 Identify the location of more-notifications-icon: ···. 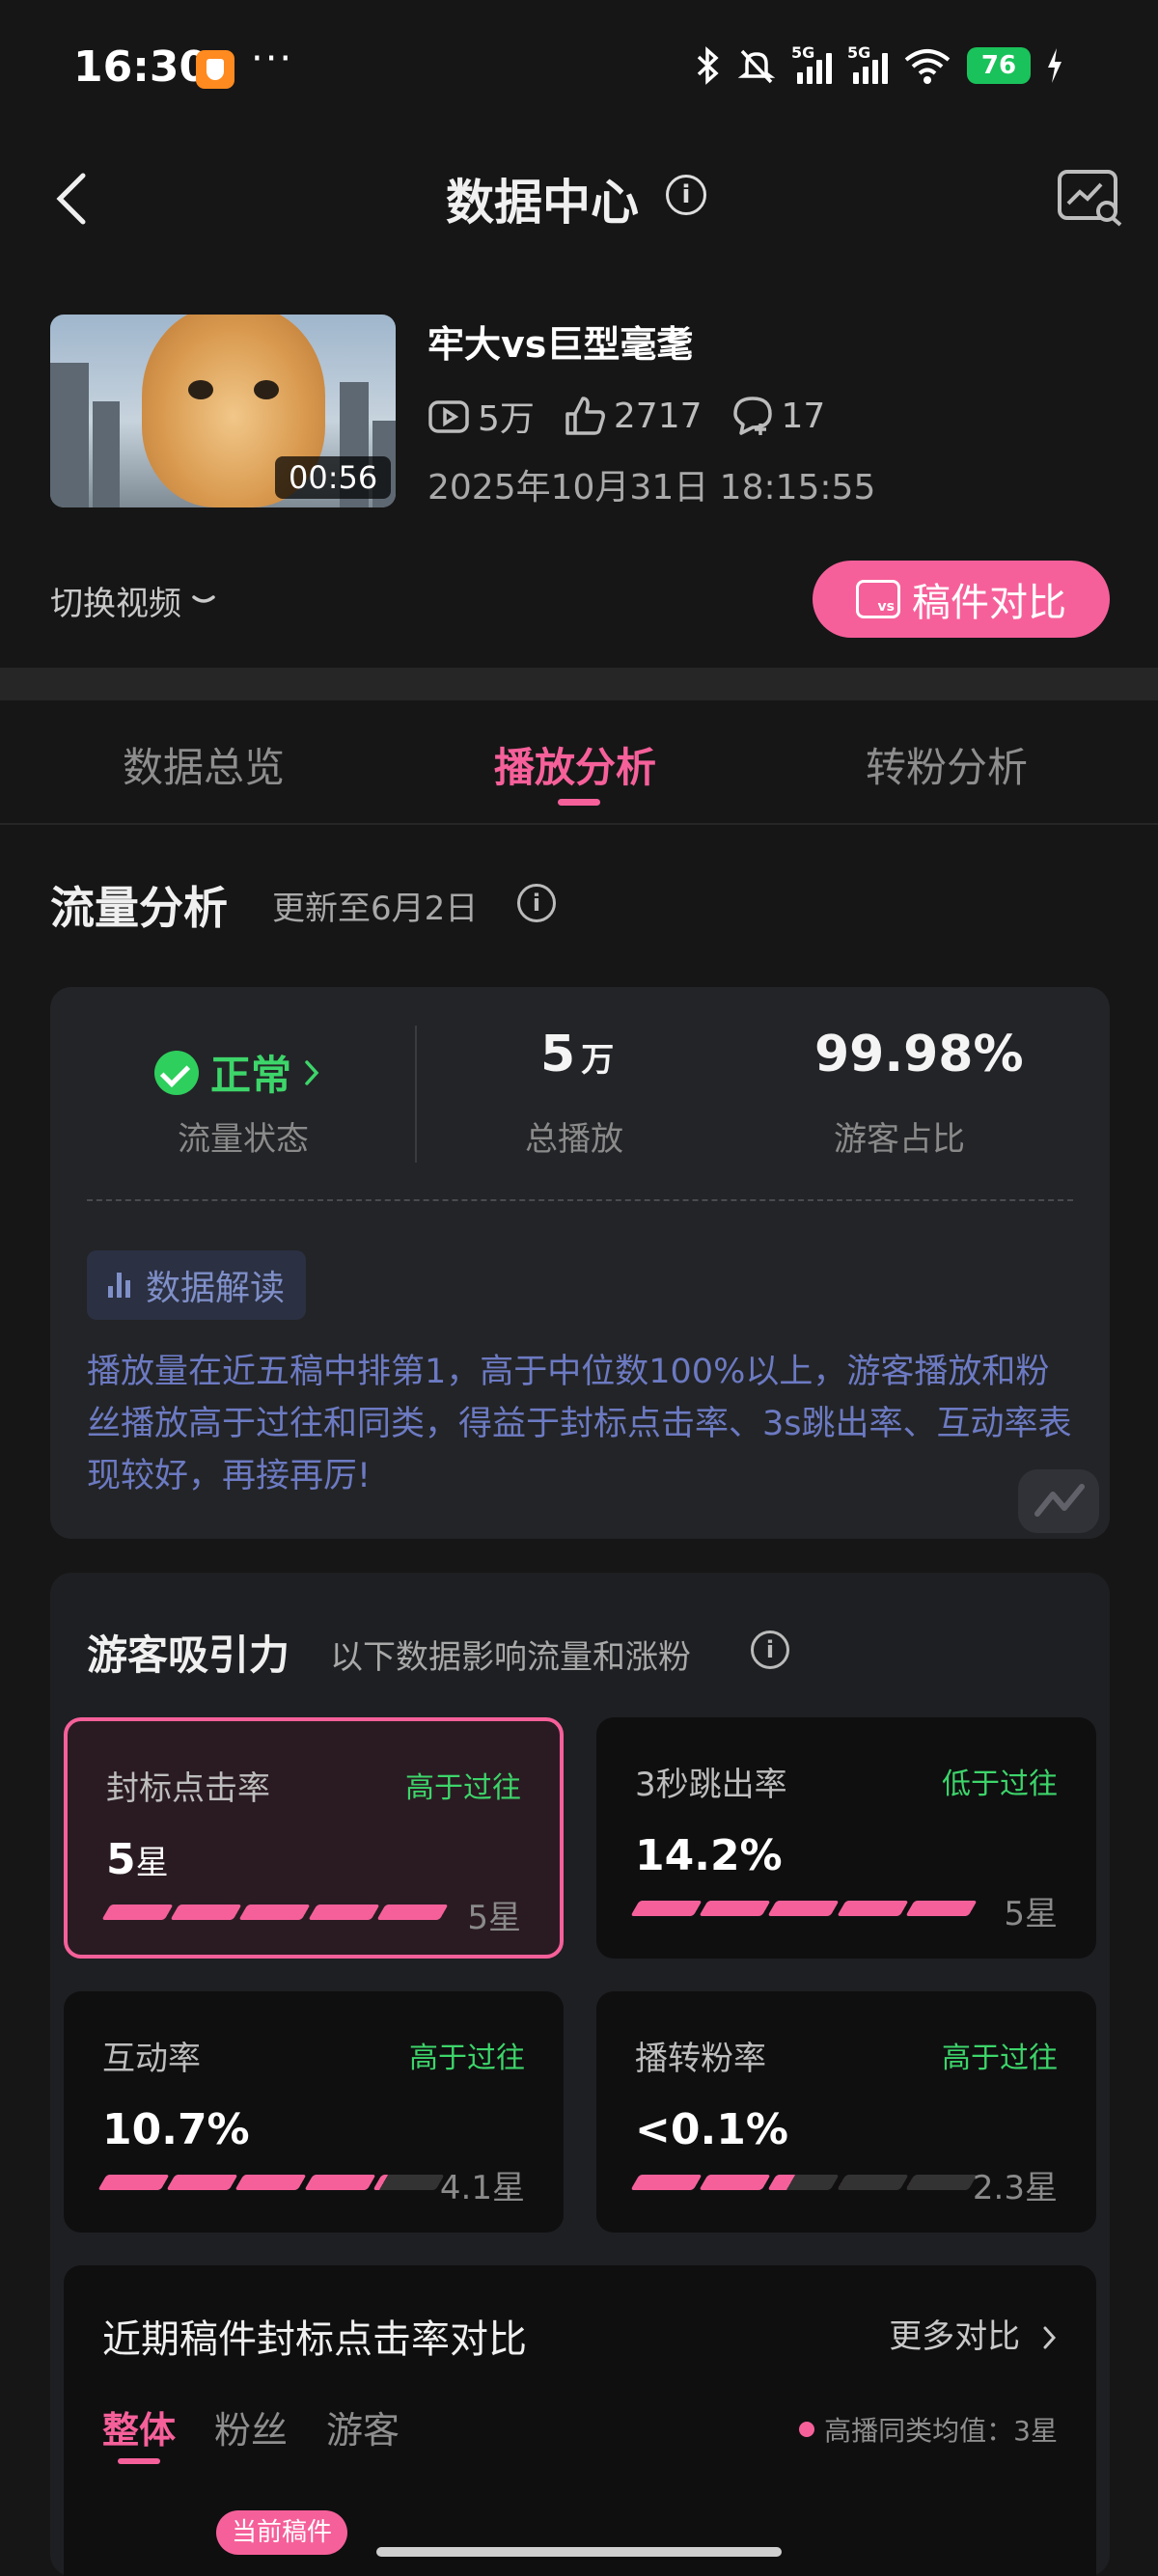
(272, 59).